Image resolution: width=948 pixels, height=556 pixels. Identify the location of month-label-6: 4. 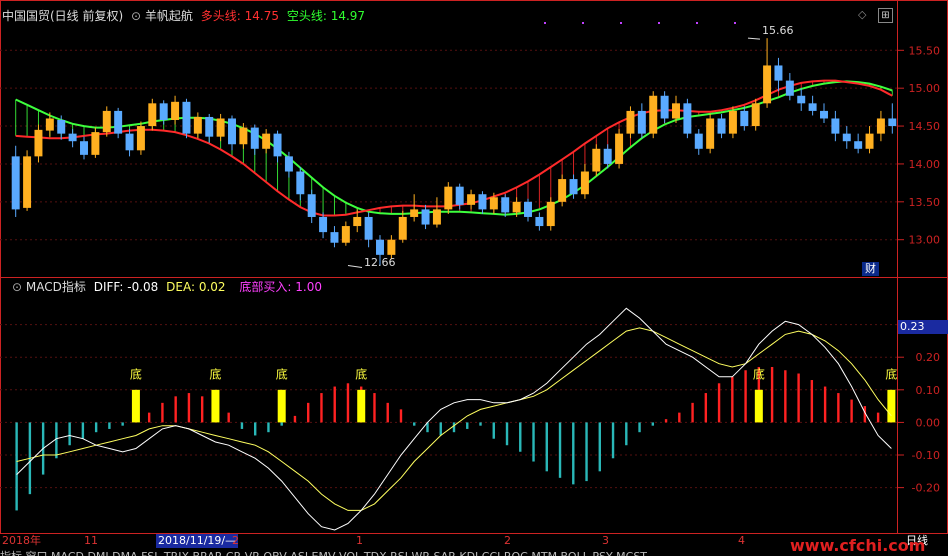
(741, 540).